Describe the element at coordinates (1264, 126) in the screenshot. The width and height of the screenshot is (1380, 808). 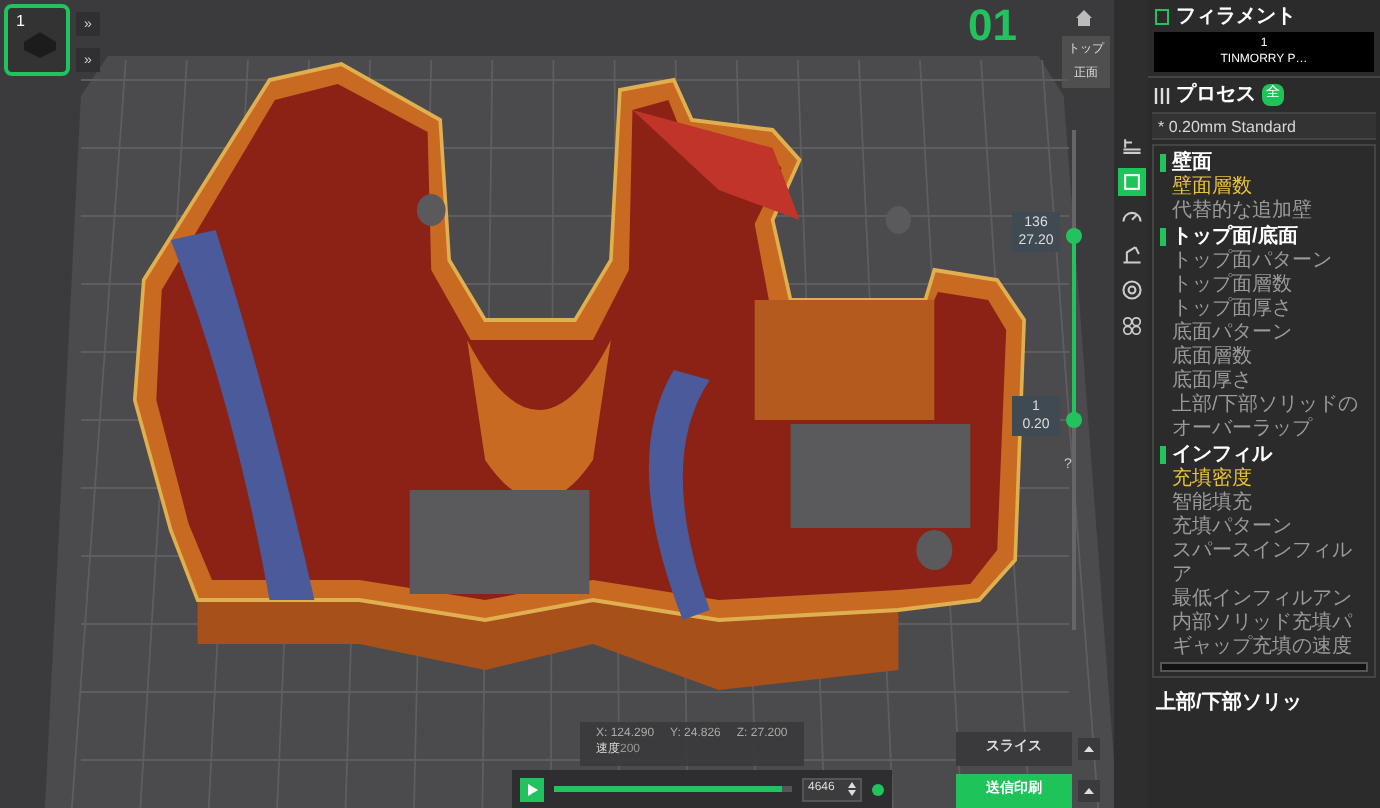
I see `preset-dropdown: * 0.20mm Standard` at that location.